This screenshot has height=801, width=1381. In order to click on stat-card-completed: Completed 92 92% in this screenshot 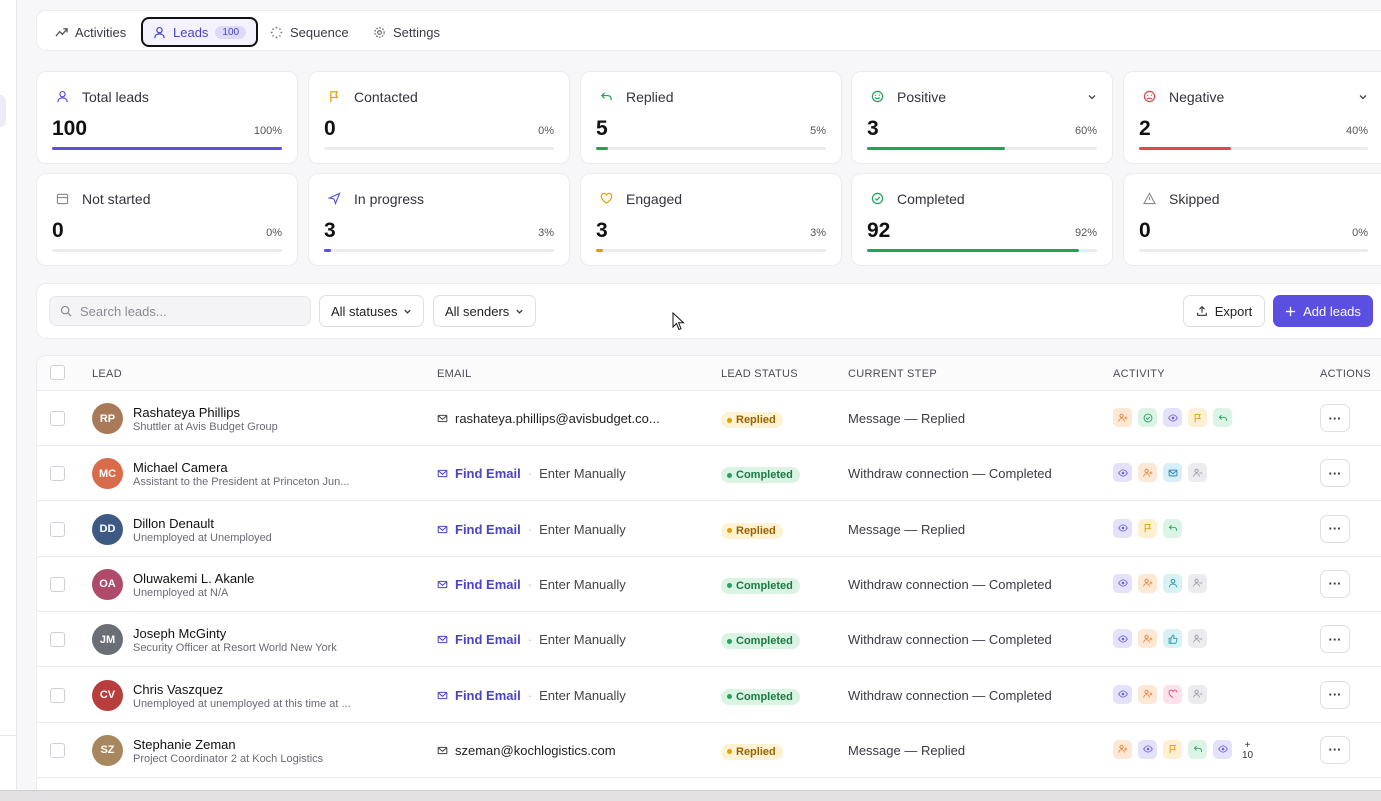, I will do `click(982, 219)`.